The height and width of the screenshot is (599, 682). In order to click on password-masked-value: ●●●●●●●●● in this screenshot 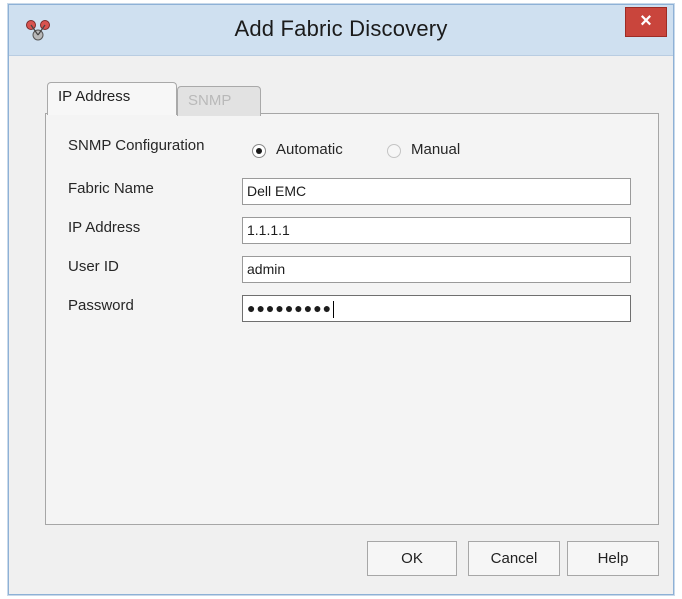, I will do `click(290, 308)`.